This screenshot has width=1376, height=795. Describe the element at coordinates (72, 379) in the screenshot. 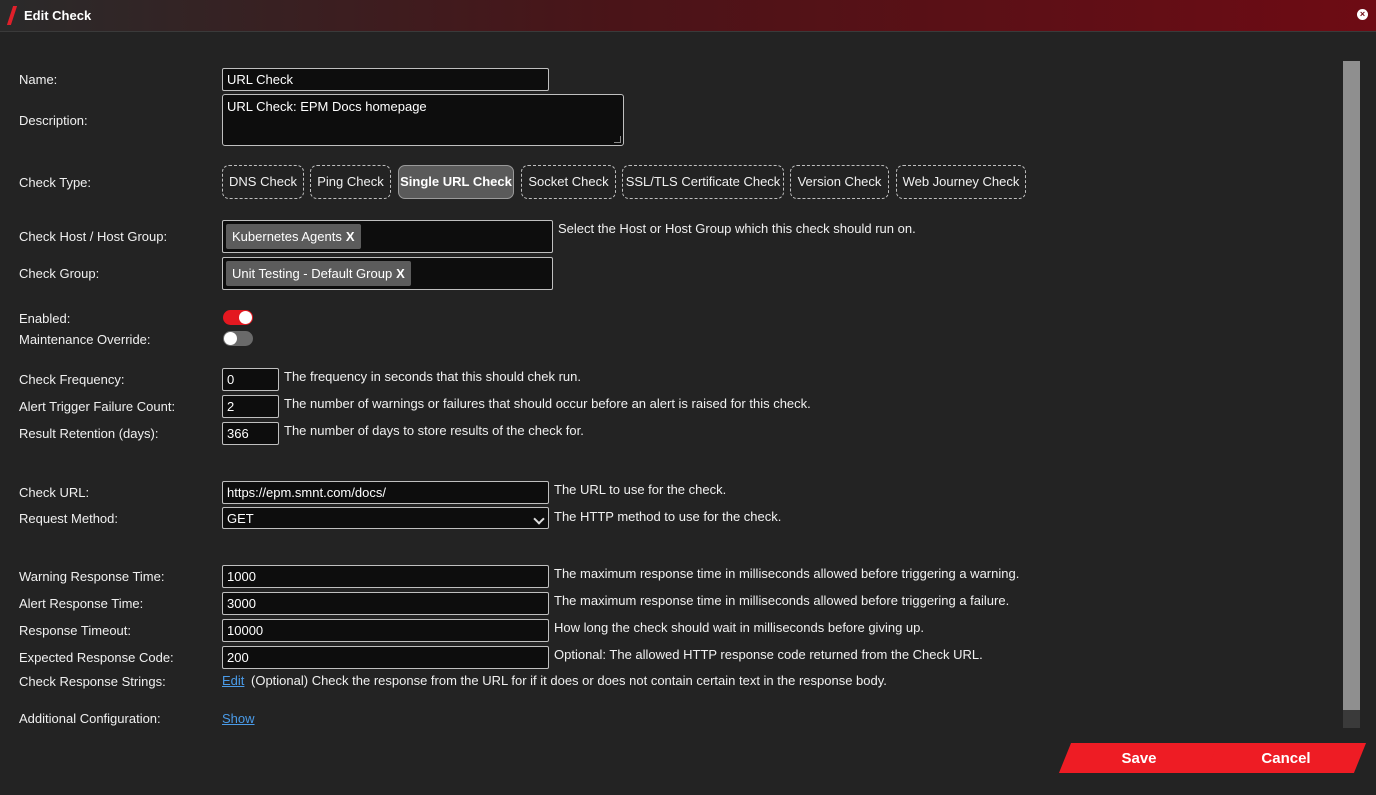

I see `frequency-label: Check Frequency:` at that location.